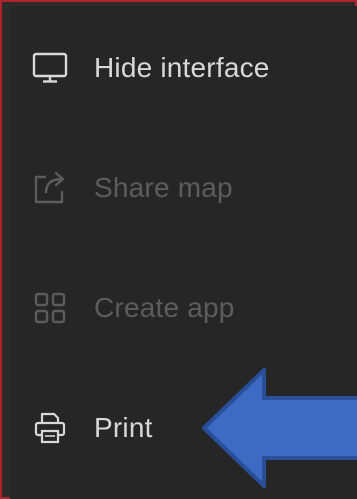 The height and width of the screenshot is (499, 357). I want to click on share-map-label: Share map, so click(163, 187).